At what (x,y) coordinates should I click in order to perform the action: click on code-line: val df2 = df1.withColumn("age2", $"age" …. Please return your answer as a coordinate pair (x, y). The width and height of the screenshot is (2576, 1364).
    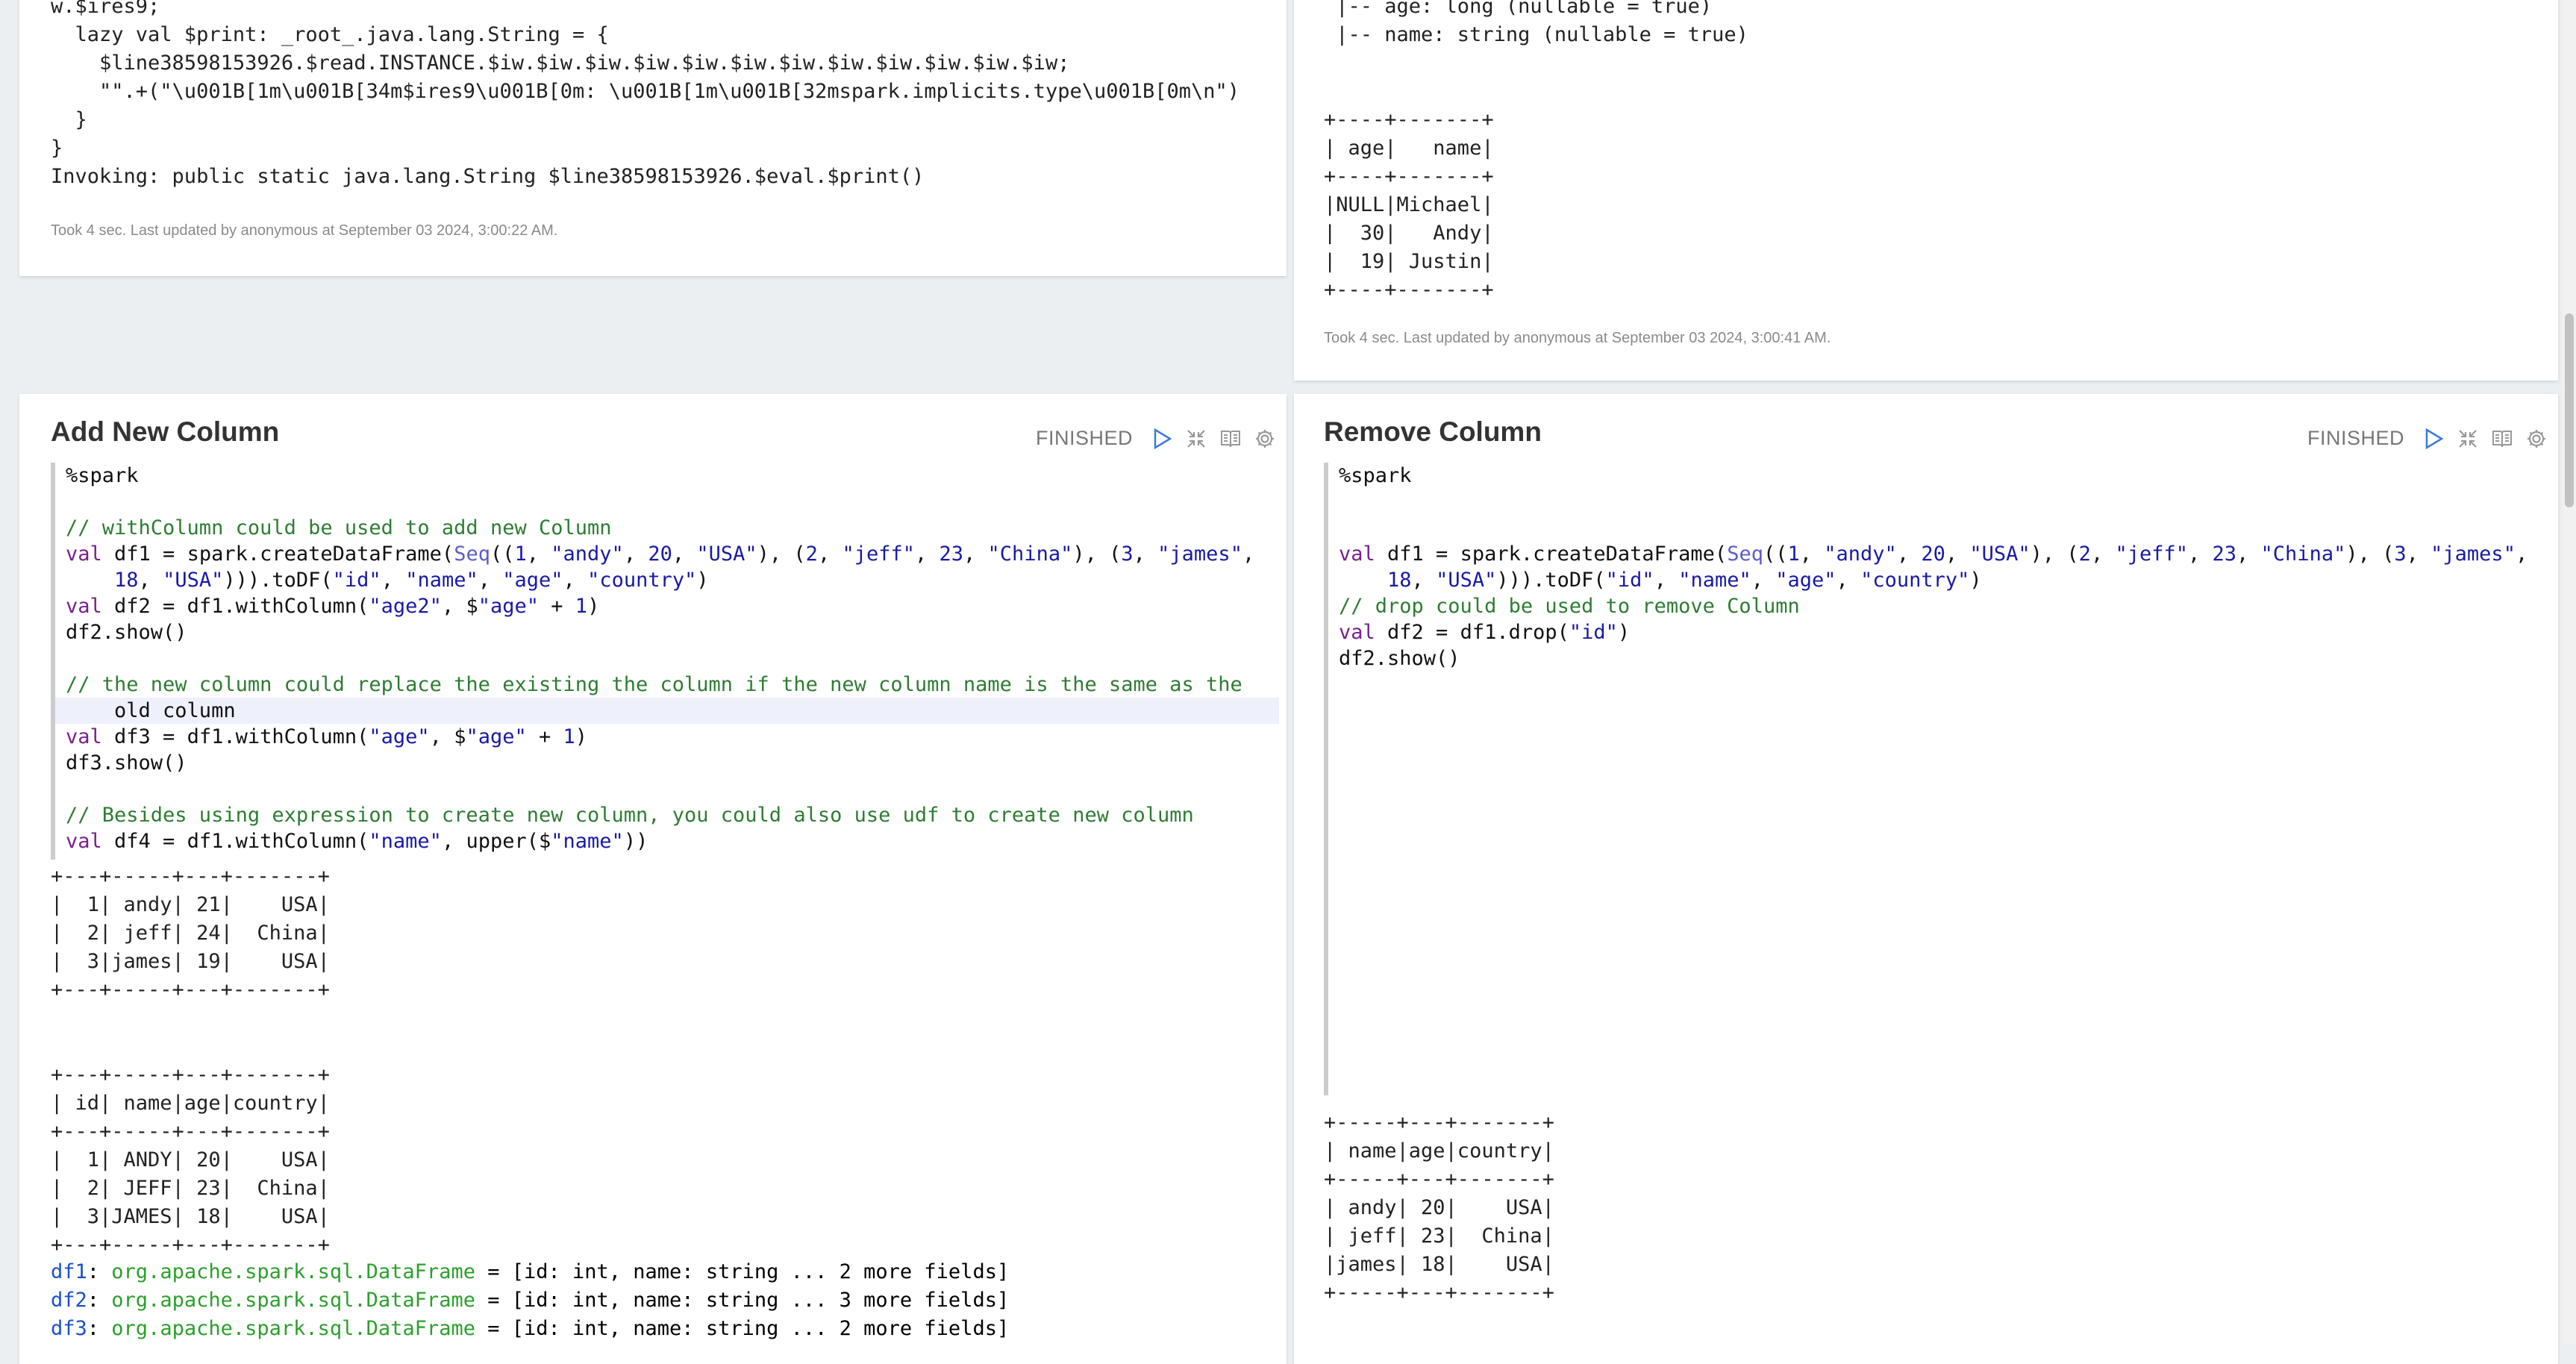
    Looking at the image, I should click on (667, 606).